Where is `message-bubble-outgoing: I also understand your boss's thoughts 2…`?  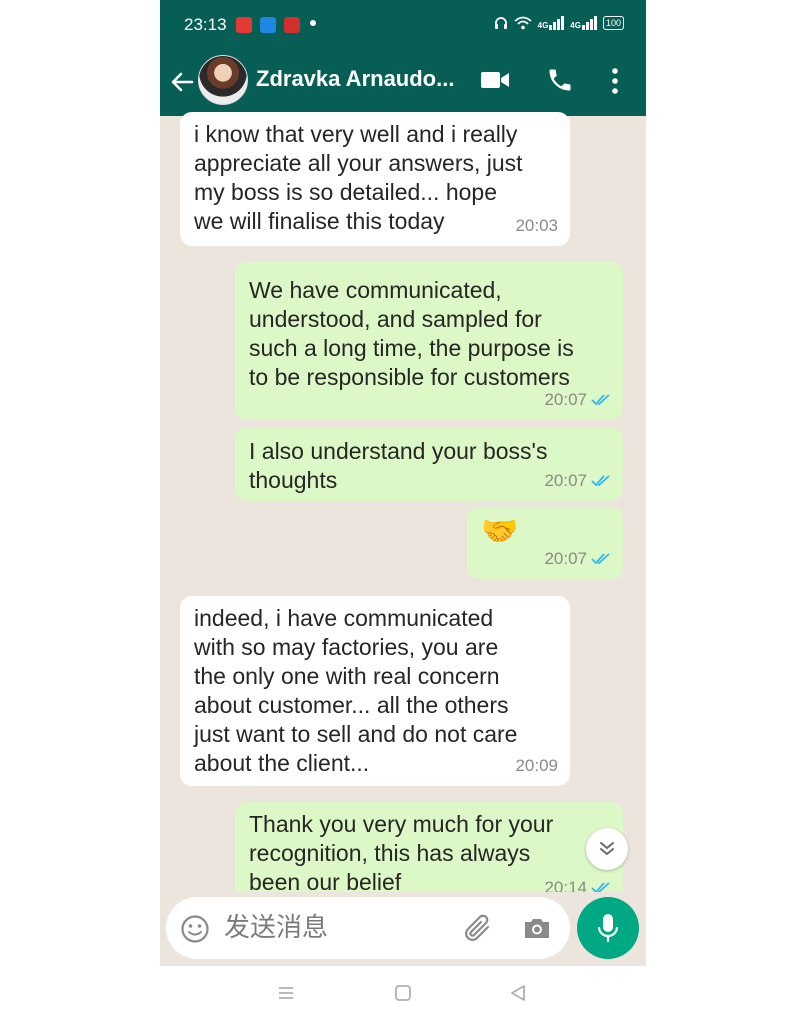 message-bubble-outgoing: I also understand your boss's thoughts 2… is located at coordinates (429, 464).